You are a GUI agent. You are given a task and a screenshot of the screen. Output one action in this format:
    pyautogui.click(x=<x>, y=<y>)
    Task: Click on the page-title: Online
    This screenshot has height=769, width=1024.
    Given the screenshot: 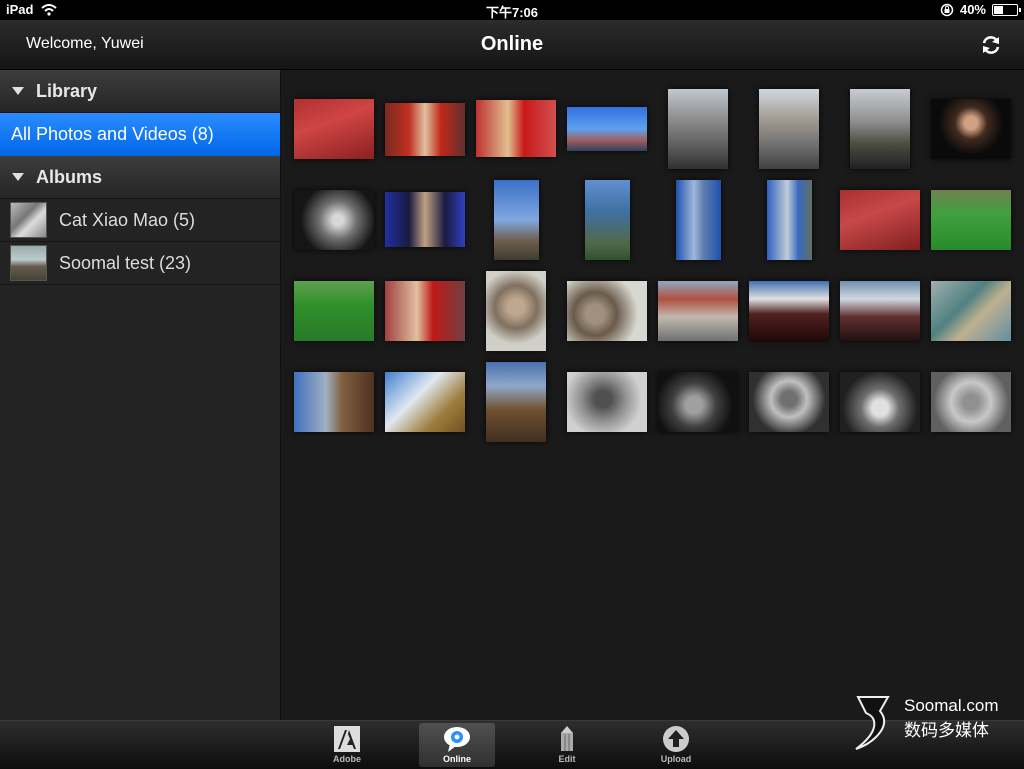 What is the action you would take?
    pyautogui.click(x=512, y=44)
    